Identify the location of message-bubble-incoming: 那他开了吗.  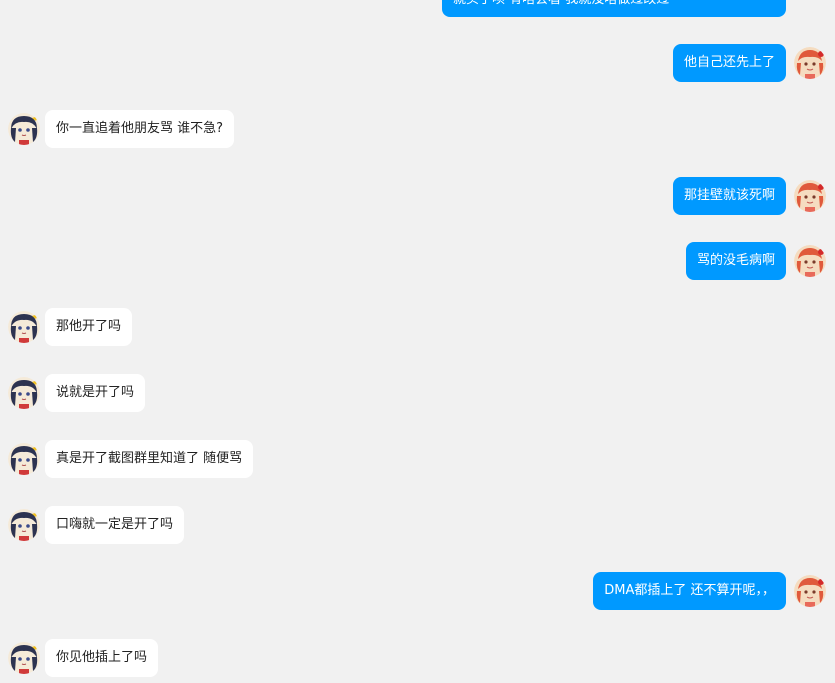
(89, 327).